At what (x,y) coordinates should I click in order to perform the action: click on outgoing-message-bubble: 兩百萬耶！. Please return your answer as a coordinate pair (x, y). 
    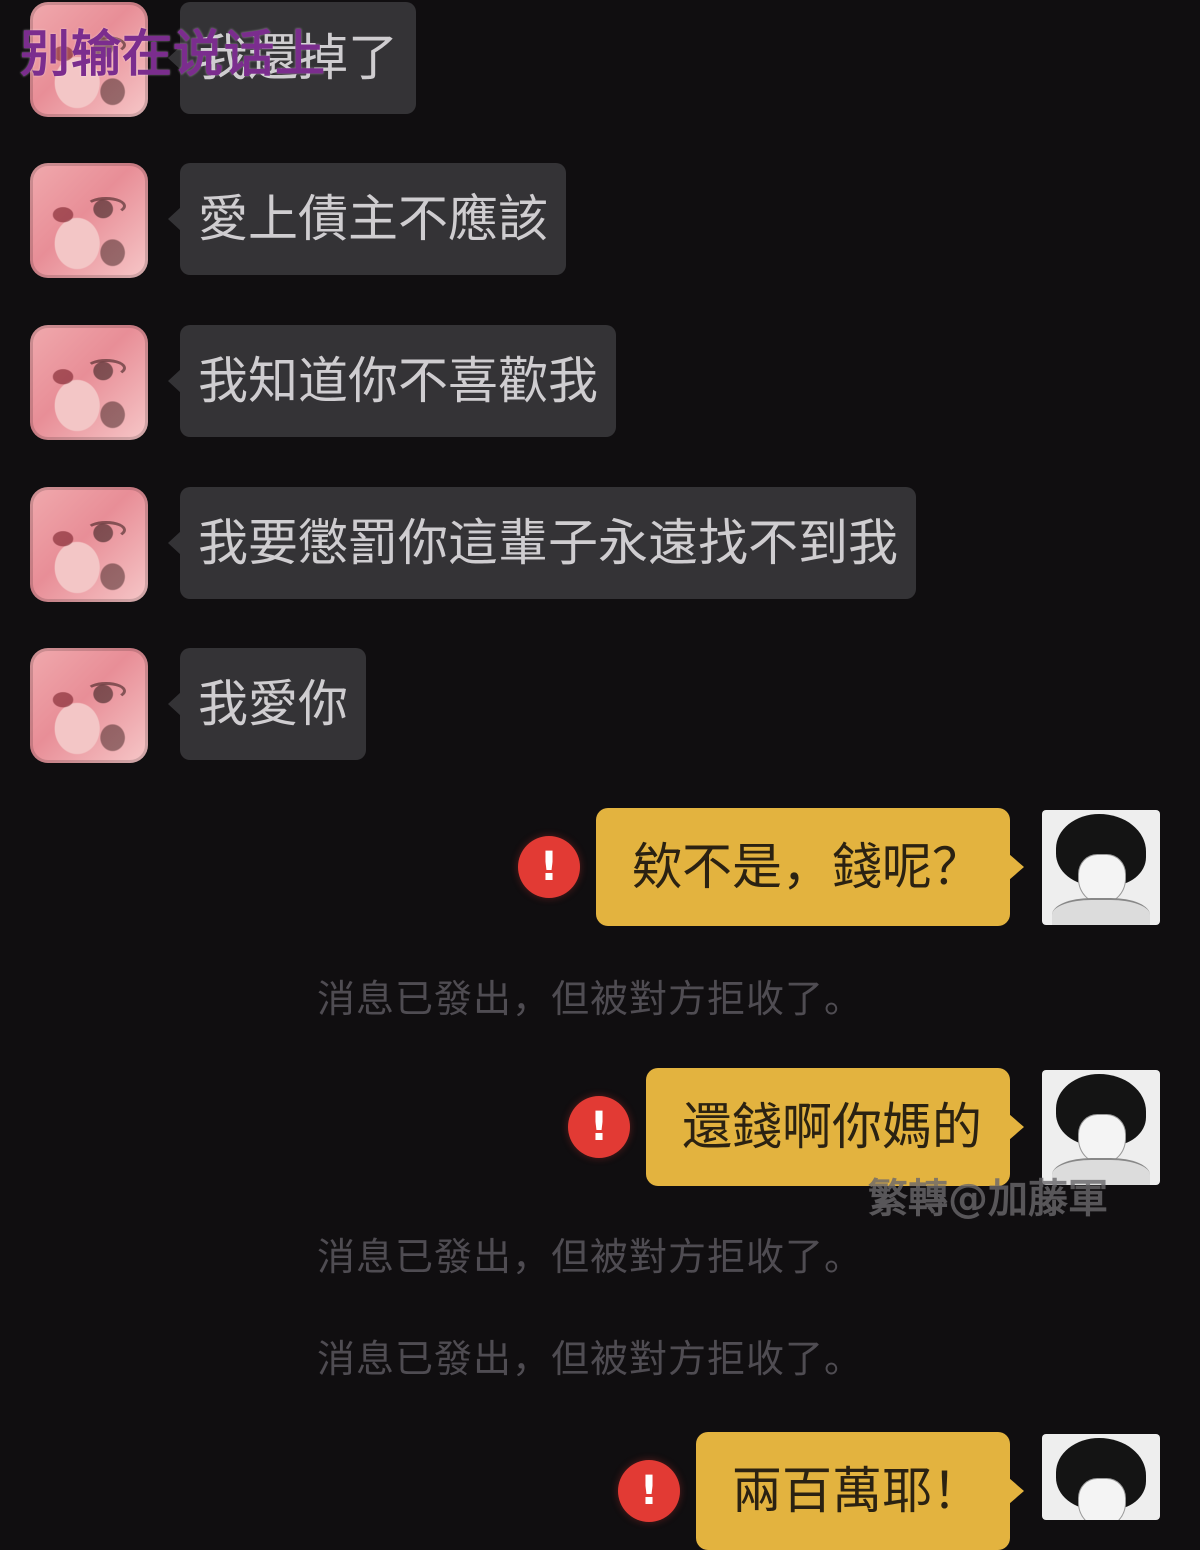
    Looking at the image, I should click on (860, 1491).